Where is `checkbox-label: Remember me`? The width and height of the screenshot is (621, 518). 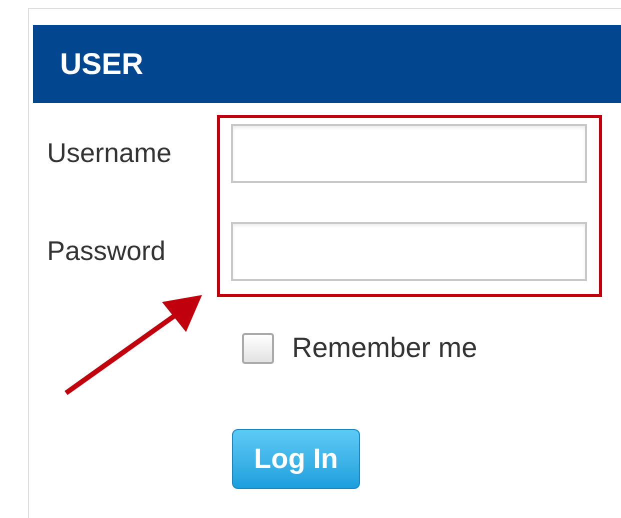
checkbox-label: Remember me is located at coordinates (385, 348).